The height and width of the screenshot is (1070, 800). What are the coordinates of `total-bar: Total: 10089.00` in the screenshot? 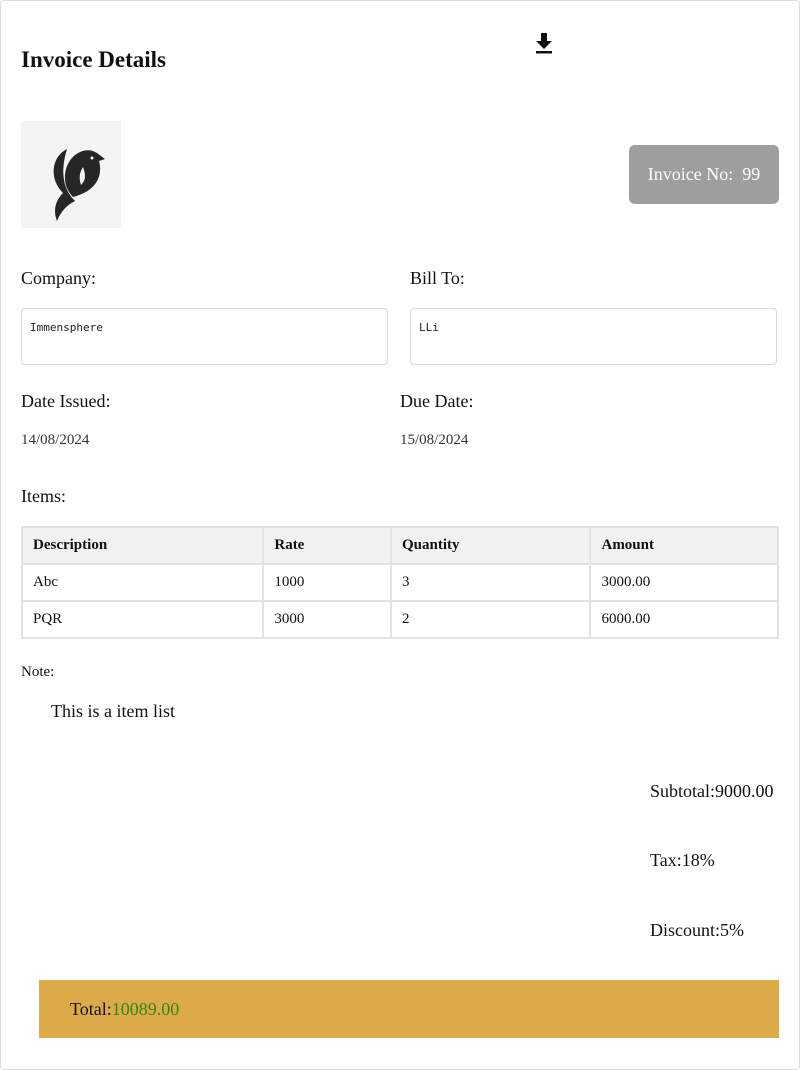 It's located at (409, 1009).